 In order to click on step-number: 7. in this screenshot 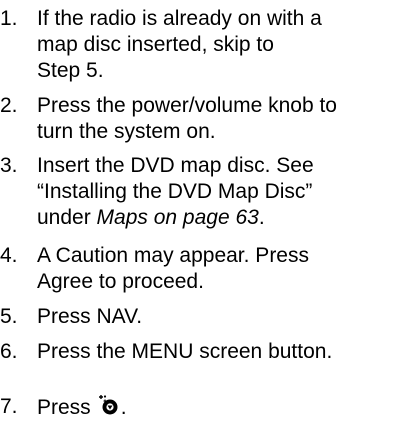, I will do `click(9, 406)`.